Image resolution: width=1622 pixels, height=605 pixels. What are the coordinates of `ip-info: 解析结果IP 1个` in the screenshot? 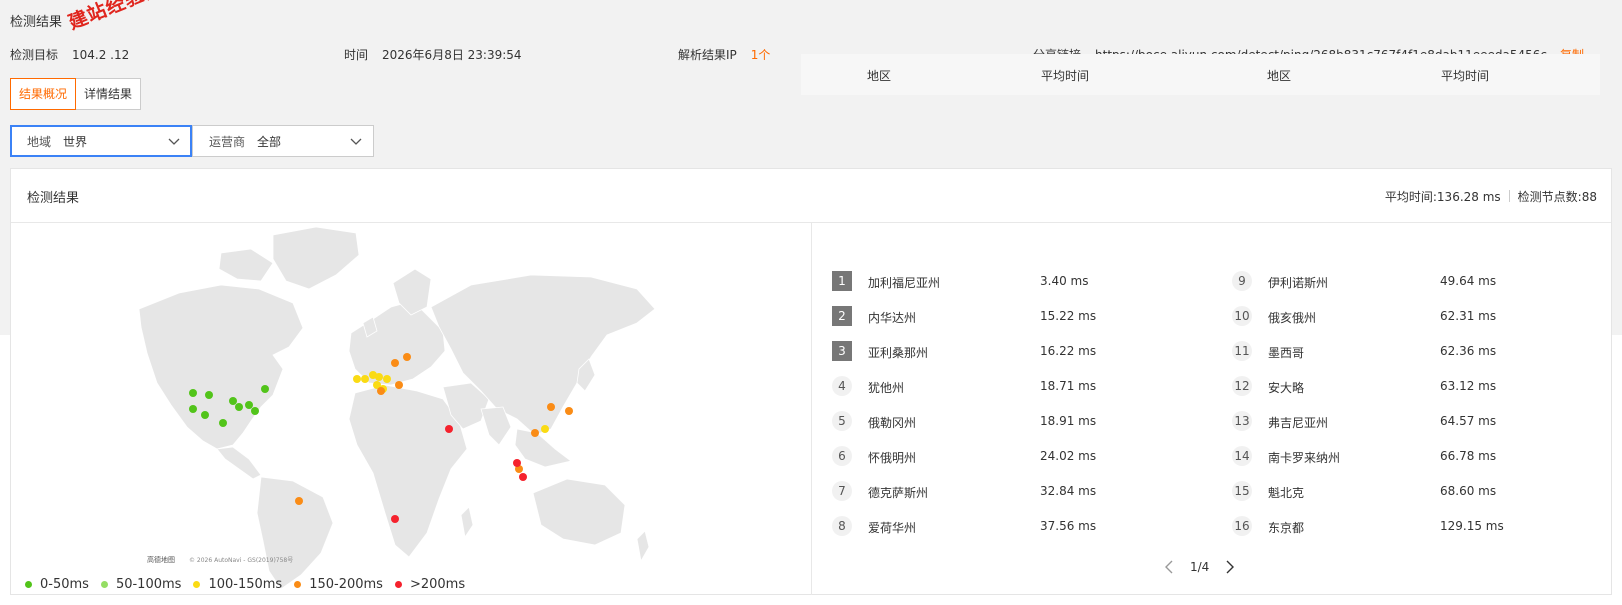 It's located at (724, 54).